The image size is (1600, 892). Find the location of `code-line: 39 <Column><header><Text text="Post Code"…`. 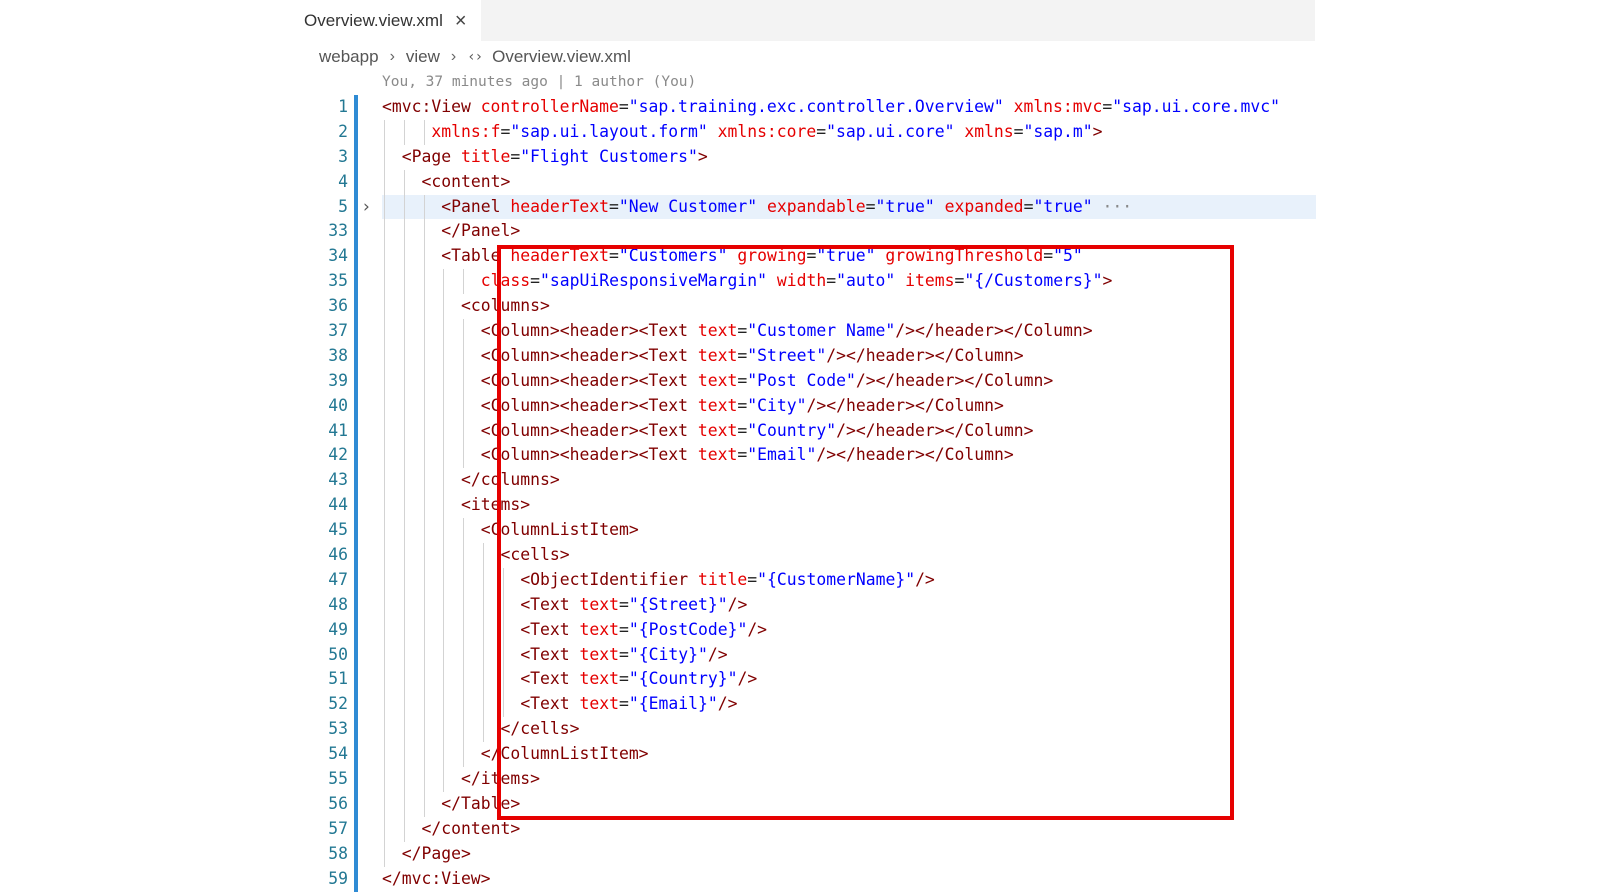

code-line: 39 <Column><header><Text text="Post Code"… is located at coordinates (800, 381).